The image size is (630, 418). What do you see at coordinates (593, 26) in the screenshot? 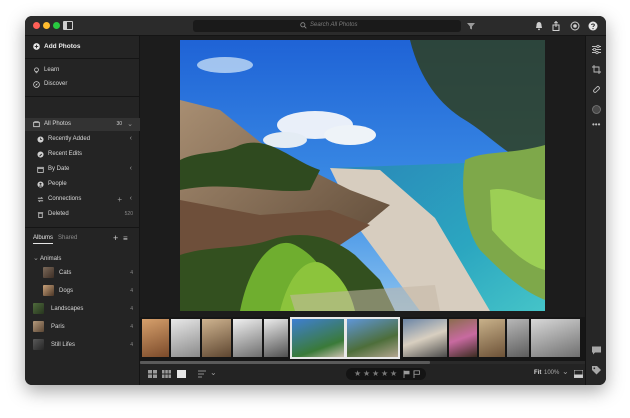
I see `help-icon` at bounding box center [593, 26].